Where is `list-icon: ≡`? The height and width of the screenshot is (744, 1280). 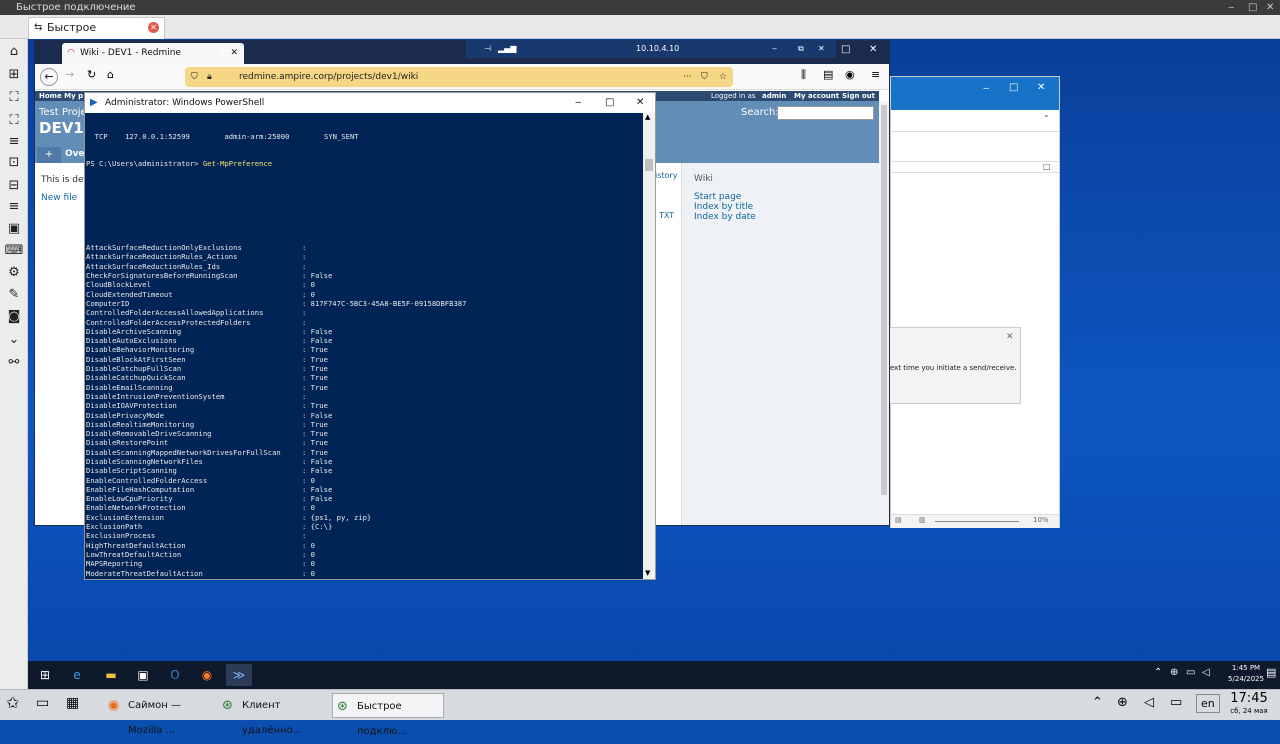
list-icon: ≡ is located at coordinates (14, 207).